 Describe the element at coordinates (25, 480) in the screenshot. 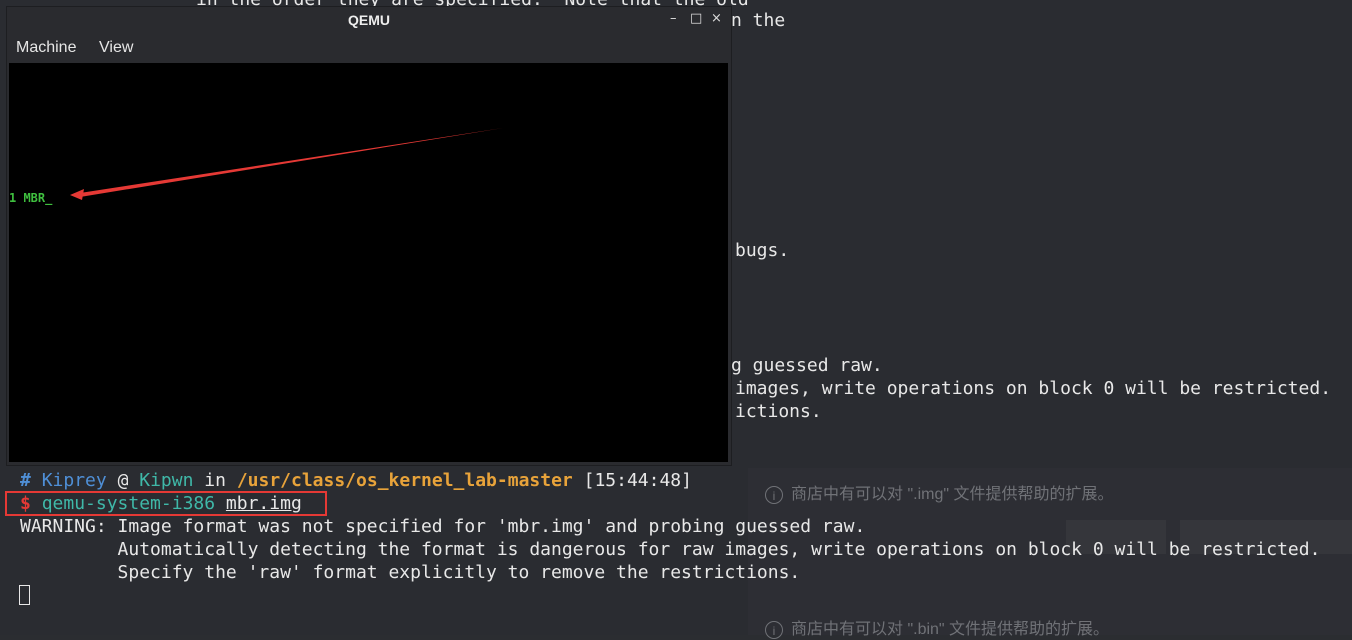

I see `prompt-hash: #` at that location.